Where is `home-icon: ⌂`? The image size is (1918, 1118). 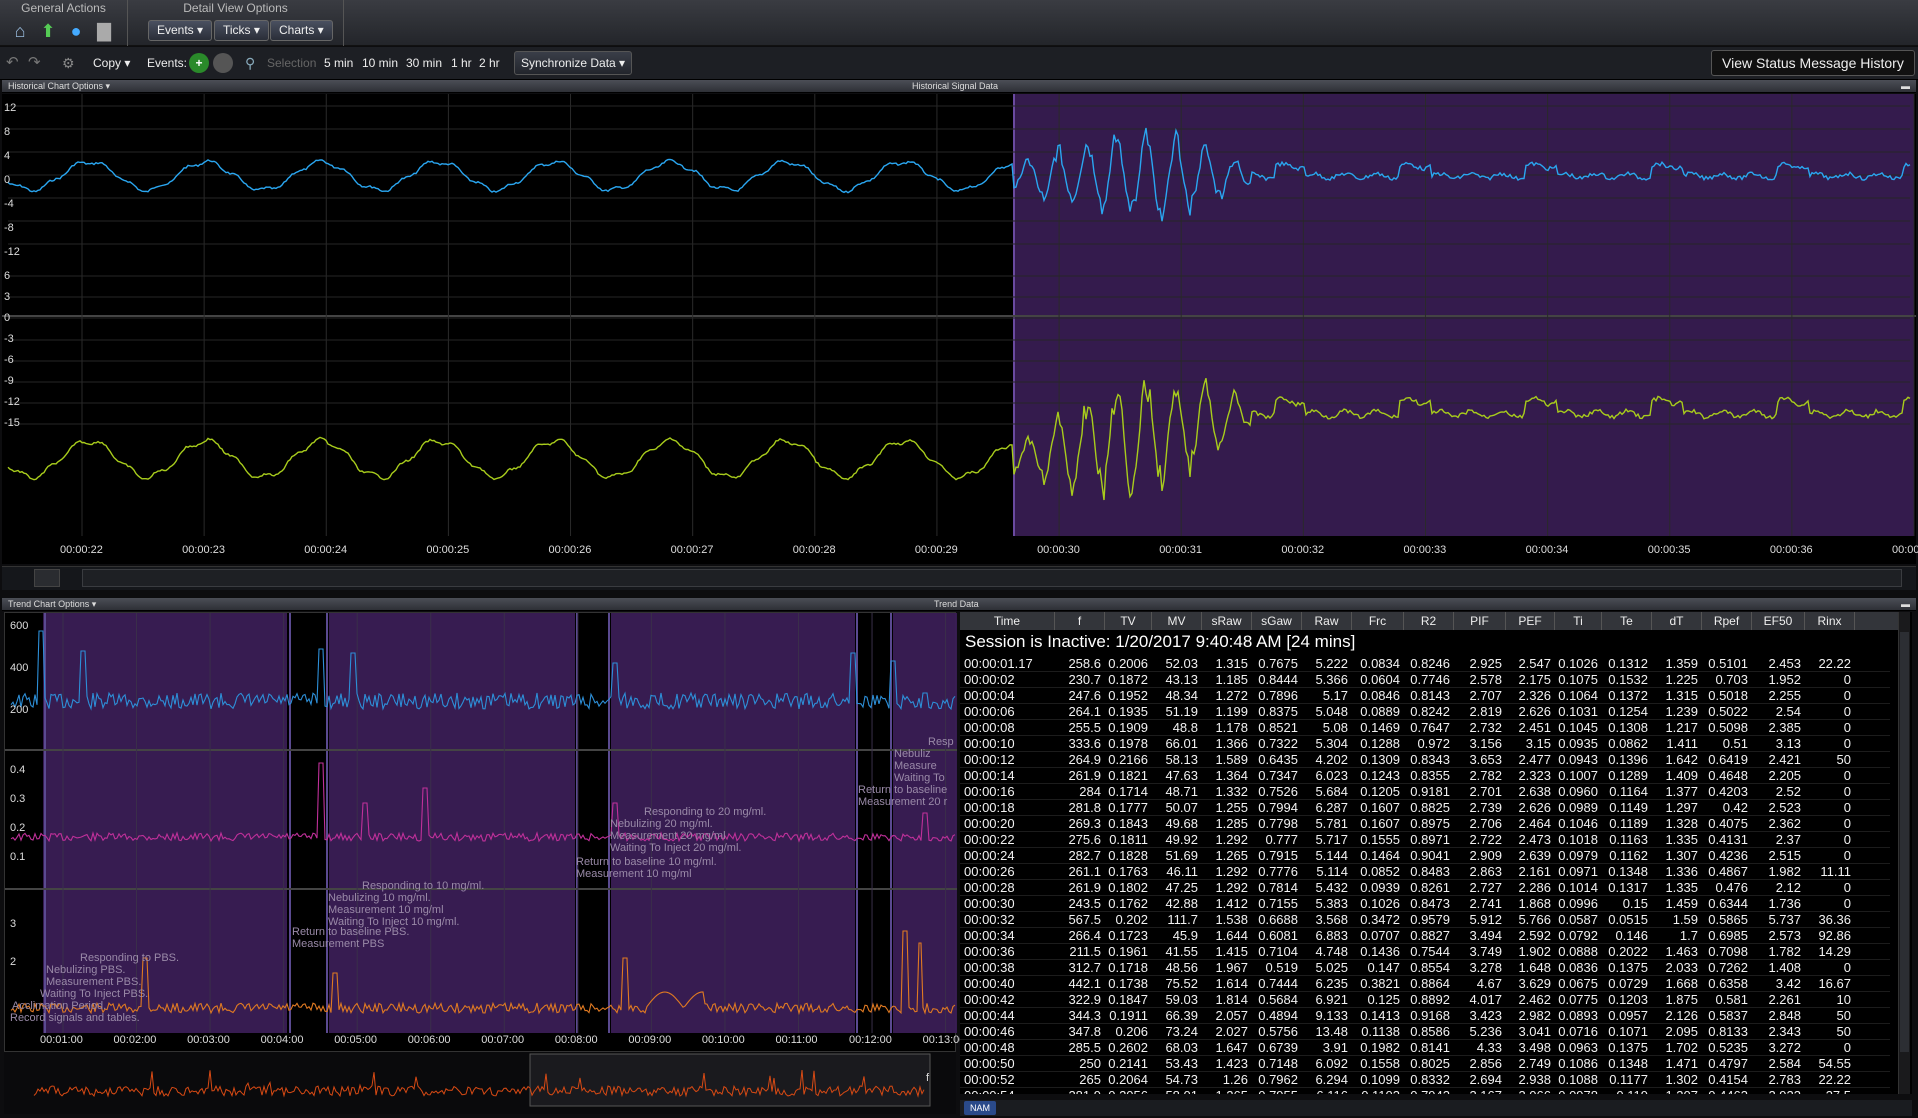
home-icon: ⌂ is located at coordinates (20, 31).